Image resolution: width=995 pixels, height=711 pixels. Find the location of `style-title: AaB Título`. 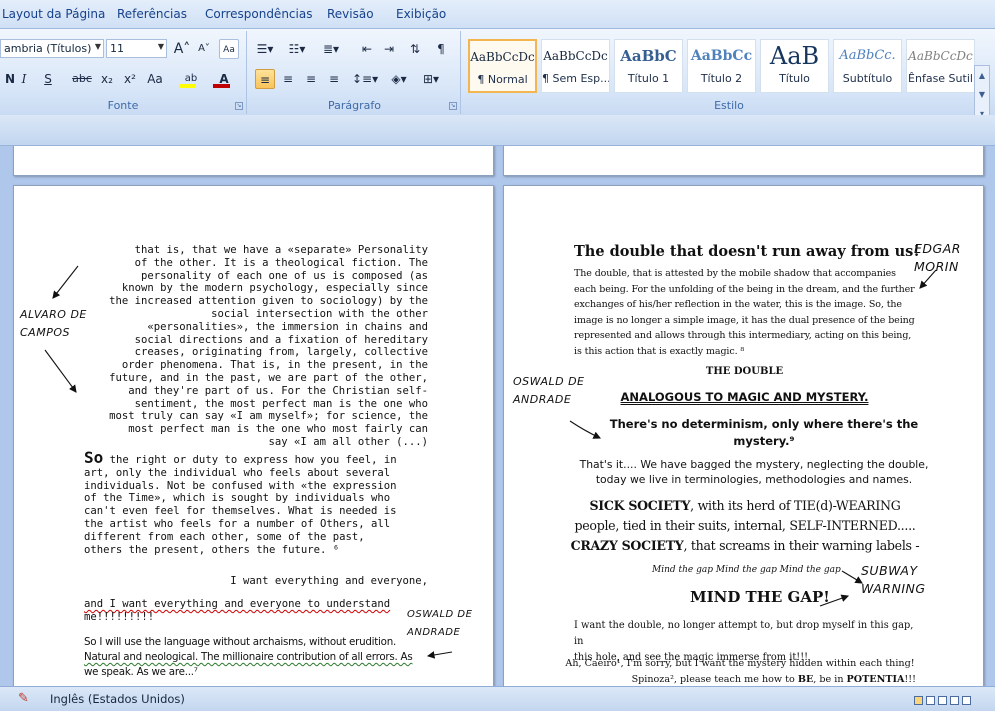

style-title: AaB Título is located at coordinates (794, 66).